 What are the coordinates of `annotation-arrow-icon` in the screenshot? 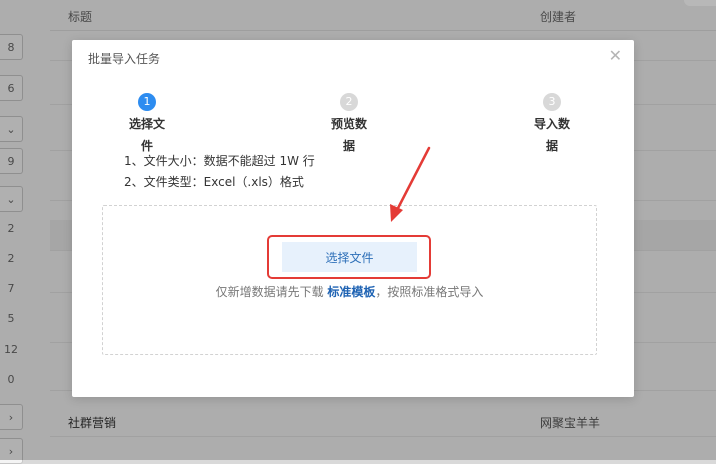 It's located at (410, 184).